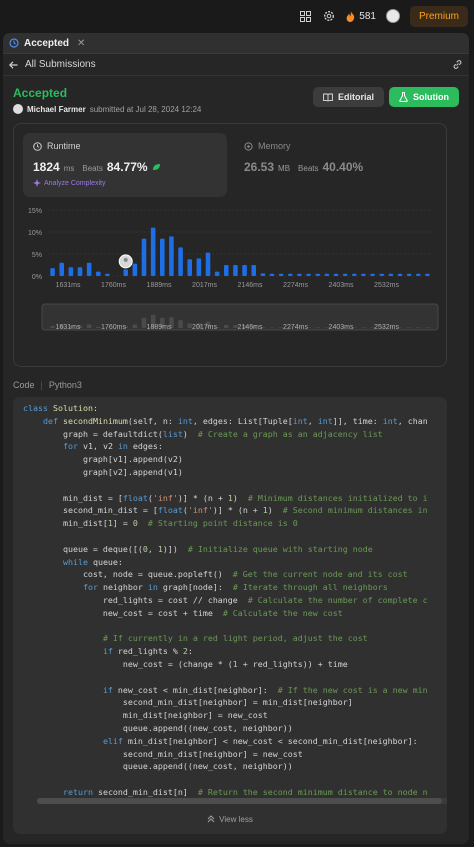 The height and width of the screenshot is (847, 474). I want to click on x-tick-label: 2274ms, so click(295, 285).